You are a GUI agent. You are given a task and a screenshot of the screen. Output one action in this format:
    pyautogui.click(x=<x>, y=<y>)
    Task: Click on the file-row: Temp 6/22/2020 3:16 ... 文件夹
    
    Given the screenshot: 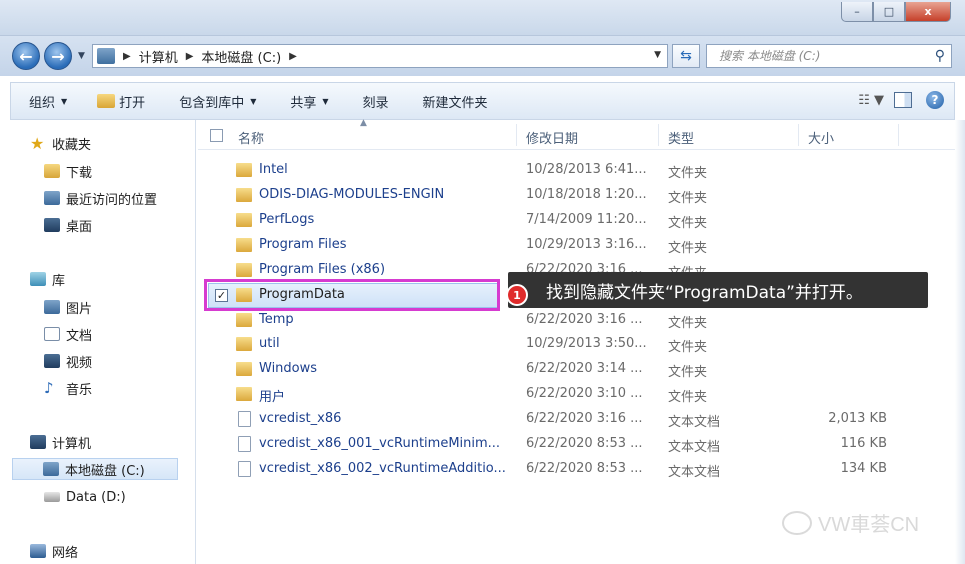 What is the action you would take?
    pyautogui.click(x=576, y=320)
    